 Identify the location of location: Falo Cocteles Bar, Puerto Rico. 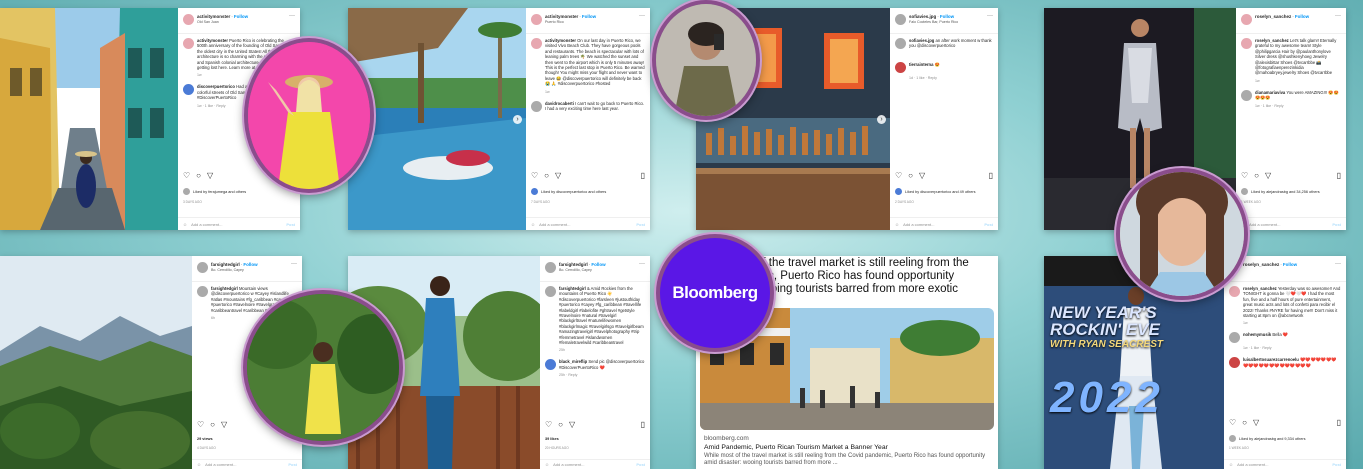
(933, 22).